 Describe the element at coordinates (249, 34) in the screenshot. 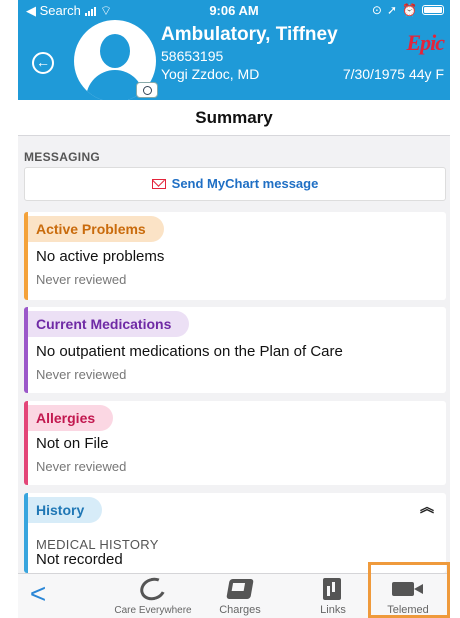

I see `patient-name: Ambulatory, Tiffney` at that location.